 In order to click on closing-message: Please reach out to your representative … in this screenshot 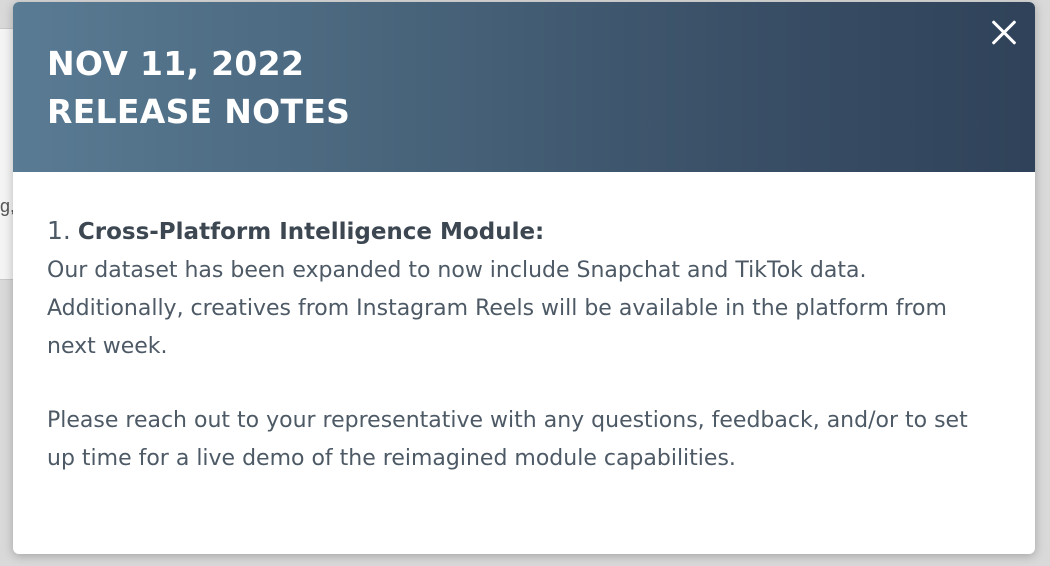, I will do `click(507, 439)`.